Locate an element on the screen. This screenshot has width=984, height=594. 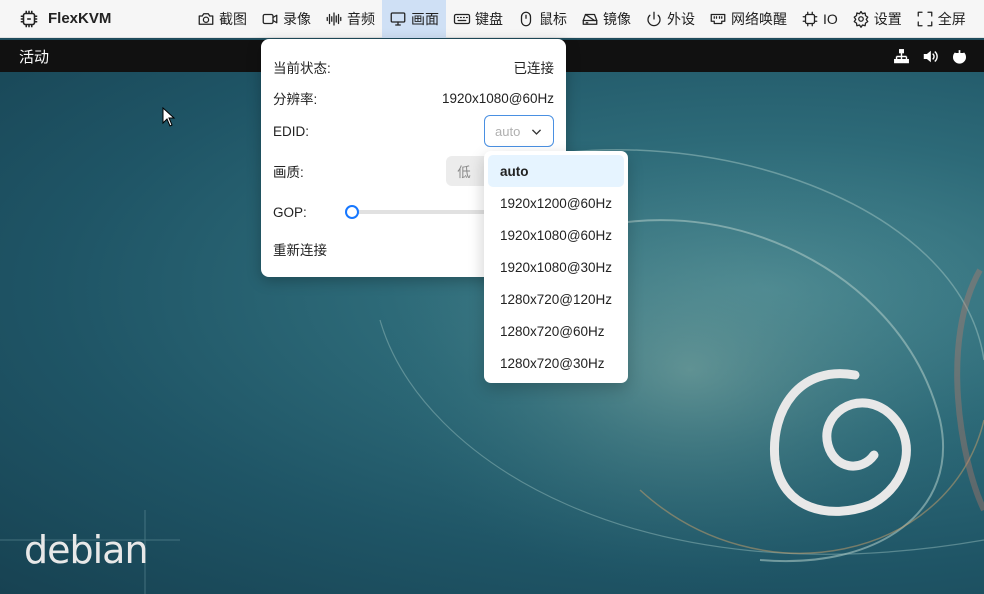
tool-mirror: 镜像 is located at coordinates (606, 19).